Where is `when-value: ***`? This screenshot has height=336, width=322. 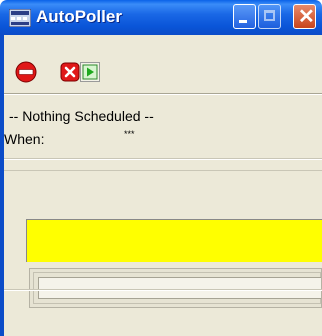
when-value: *** is located at coordinates (129, 134).